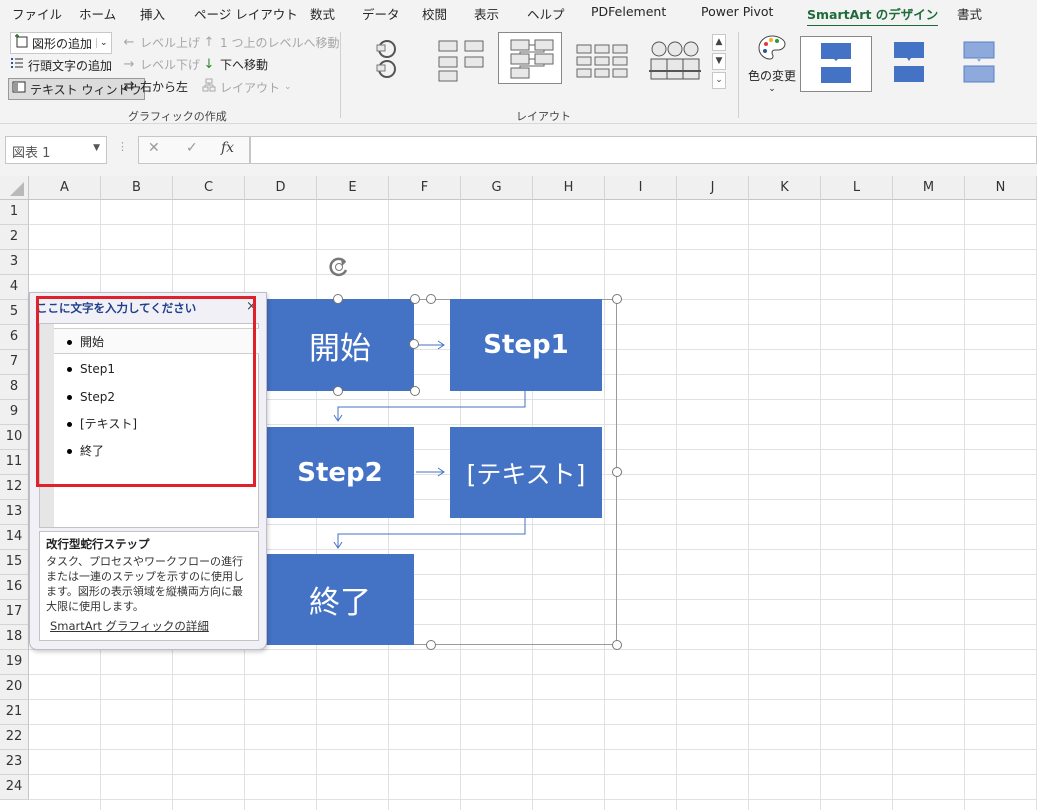 The image size is (1037, 810). Describe the element at coordinates (14, 188) in the screenshot. I see `select-all-button` at that location.